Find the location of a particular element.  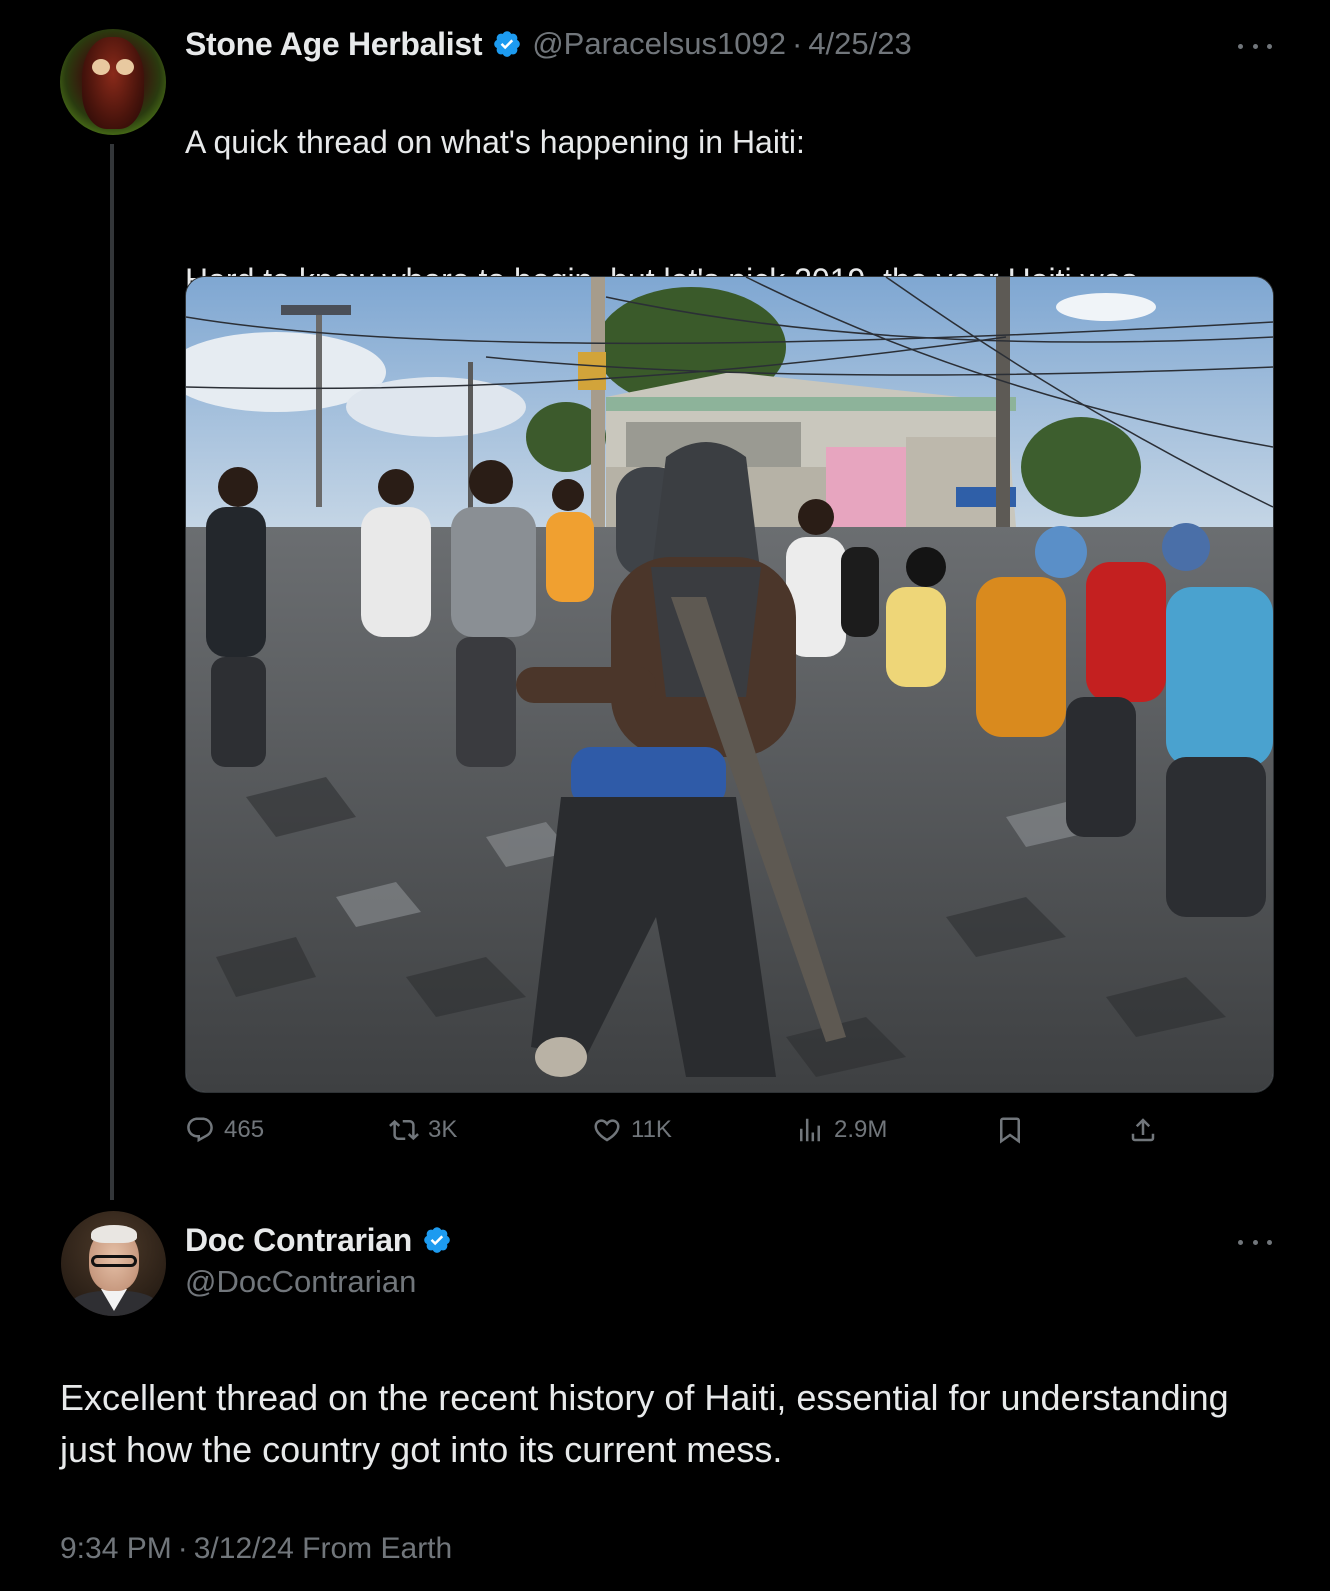

retweet-count: 3K is located at coordinates (443, 1129).